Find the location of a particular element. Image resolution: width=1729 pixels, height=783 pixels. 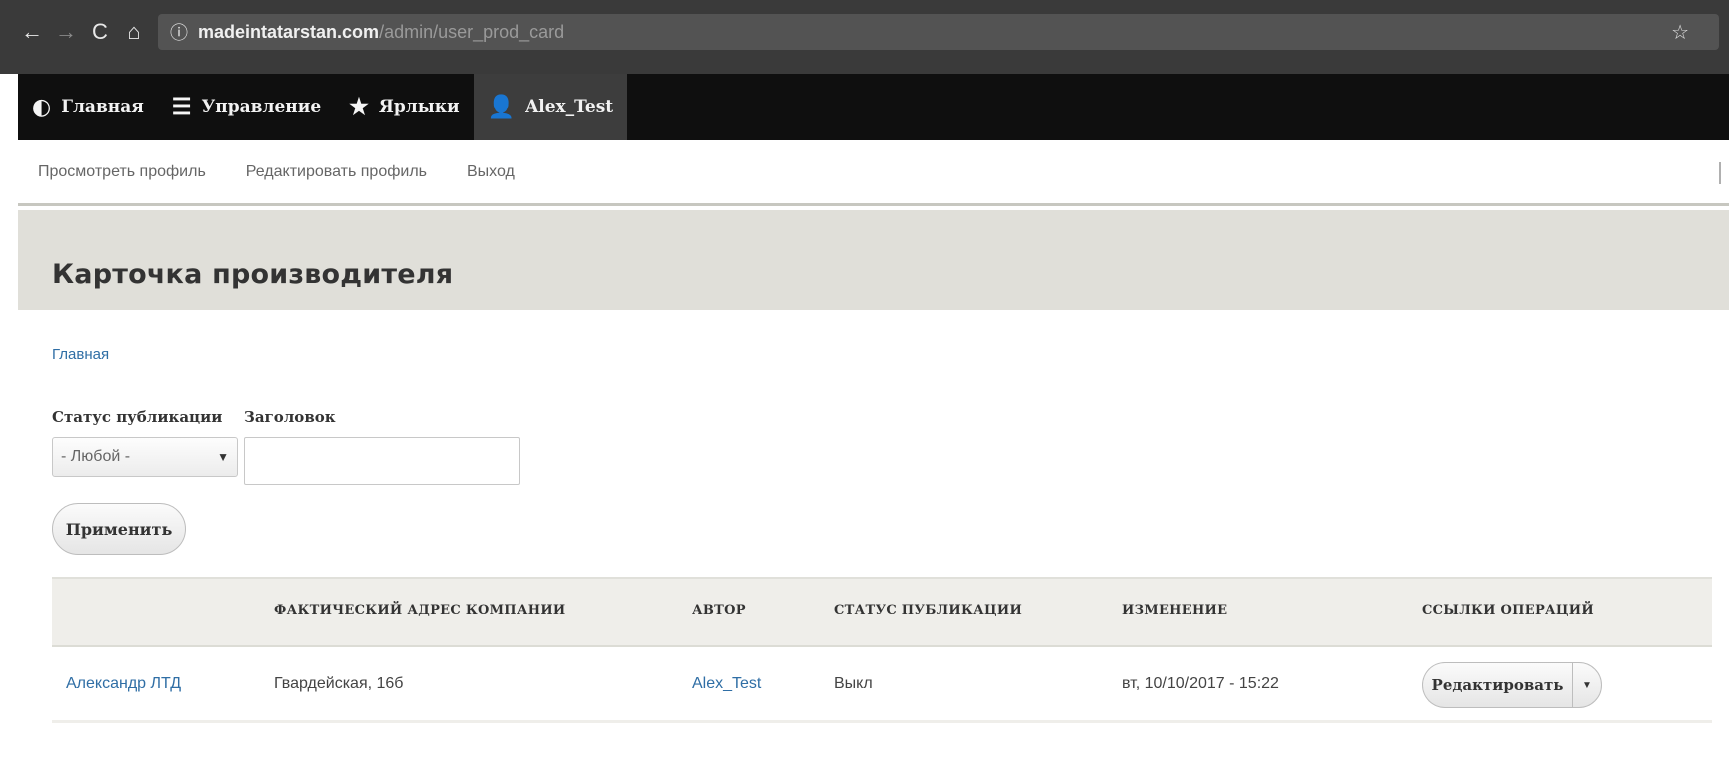

breadcrumb: Главная is located at coordinates (80, 354).